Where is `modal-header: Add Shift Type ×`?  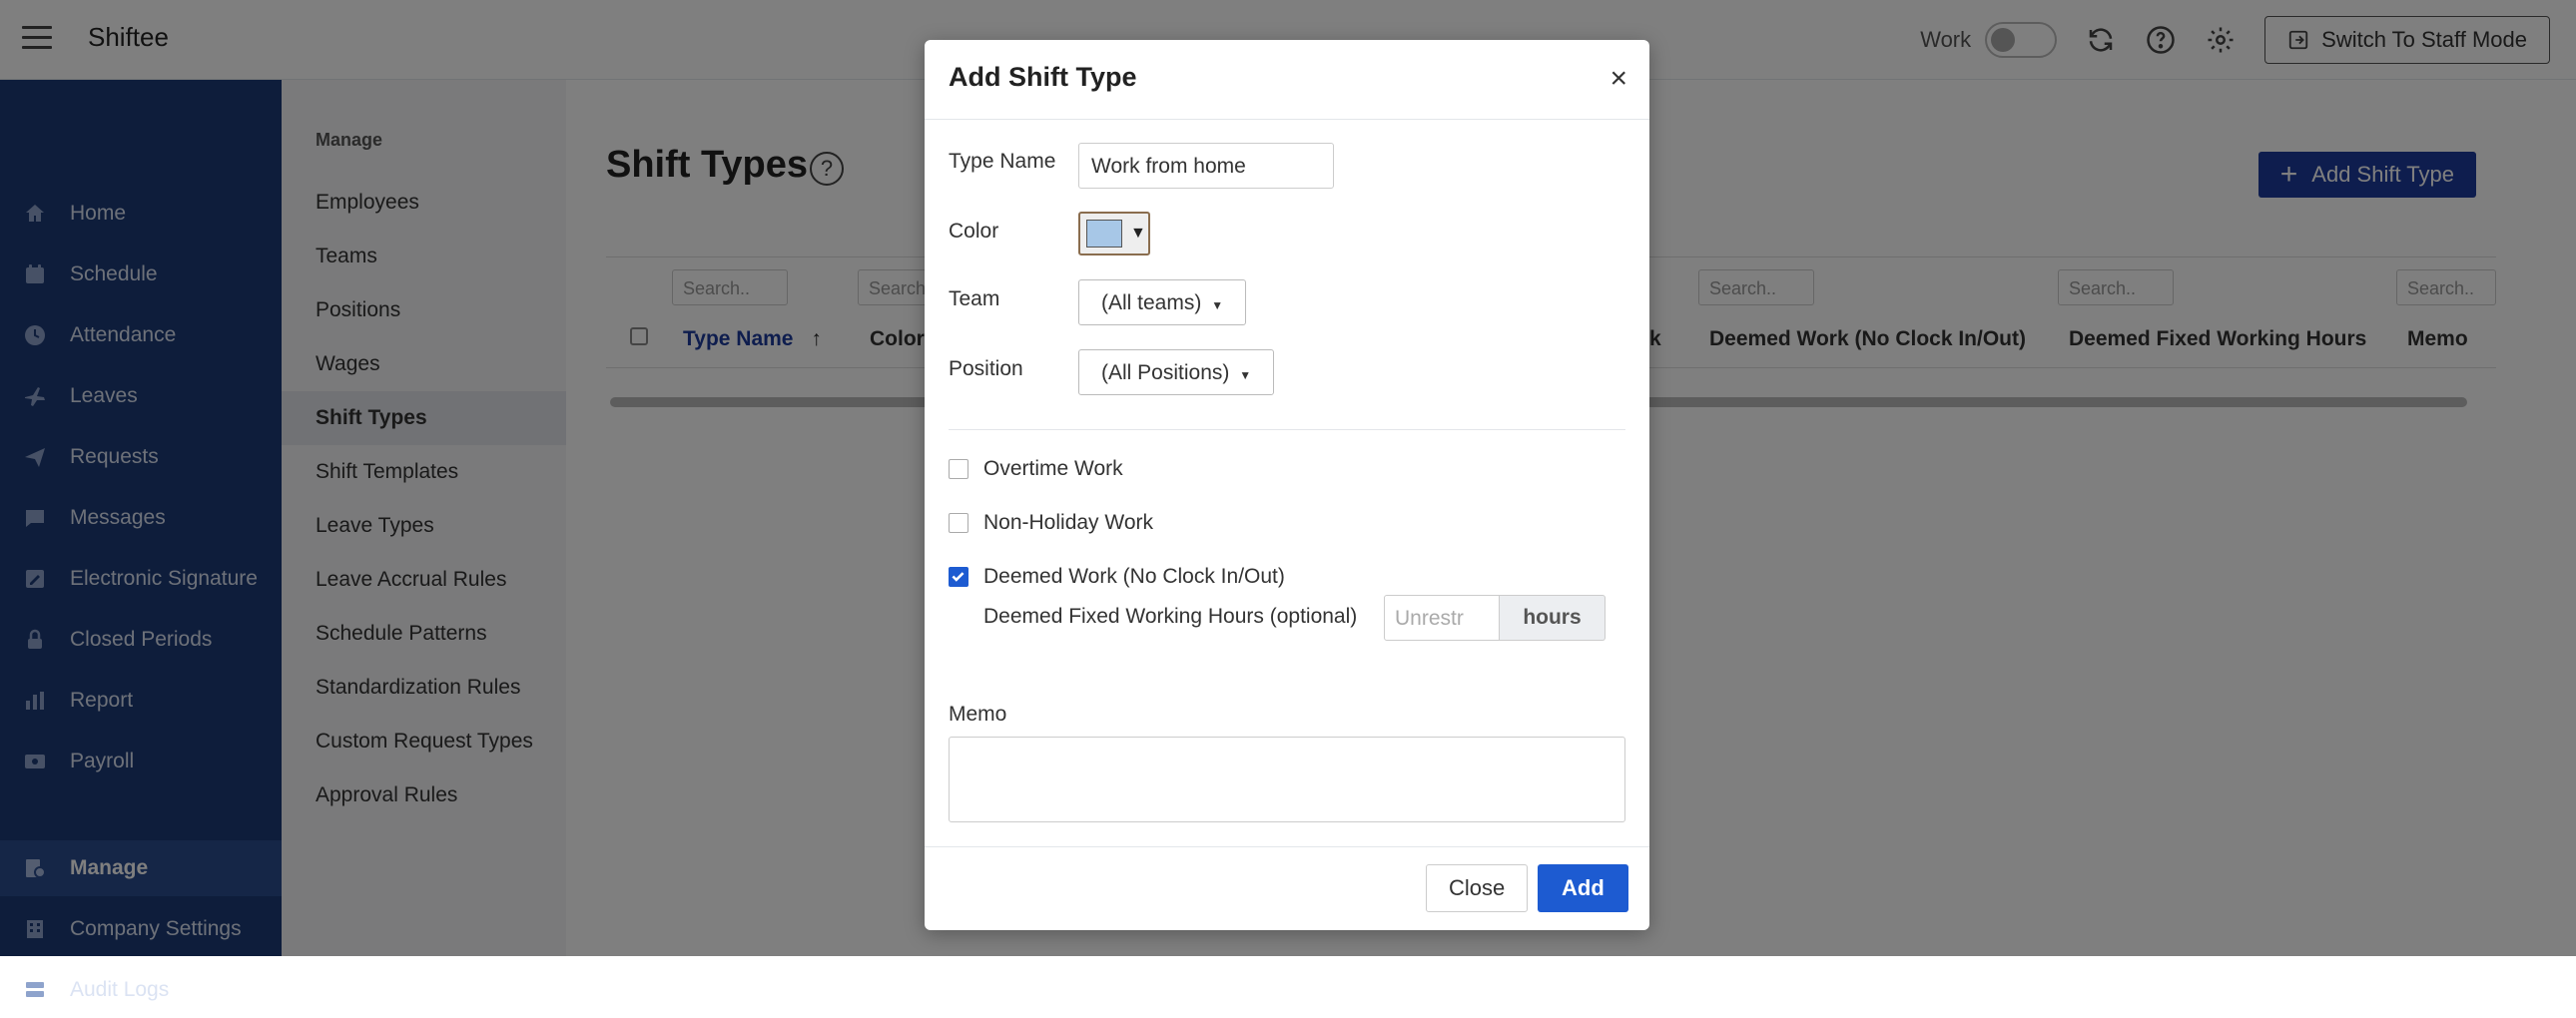 modal-header: Add Shift Type × is located at coordinates (1287, 80).